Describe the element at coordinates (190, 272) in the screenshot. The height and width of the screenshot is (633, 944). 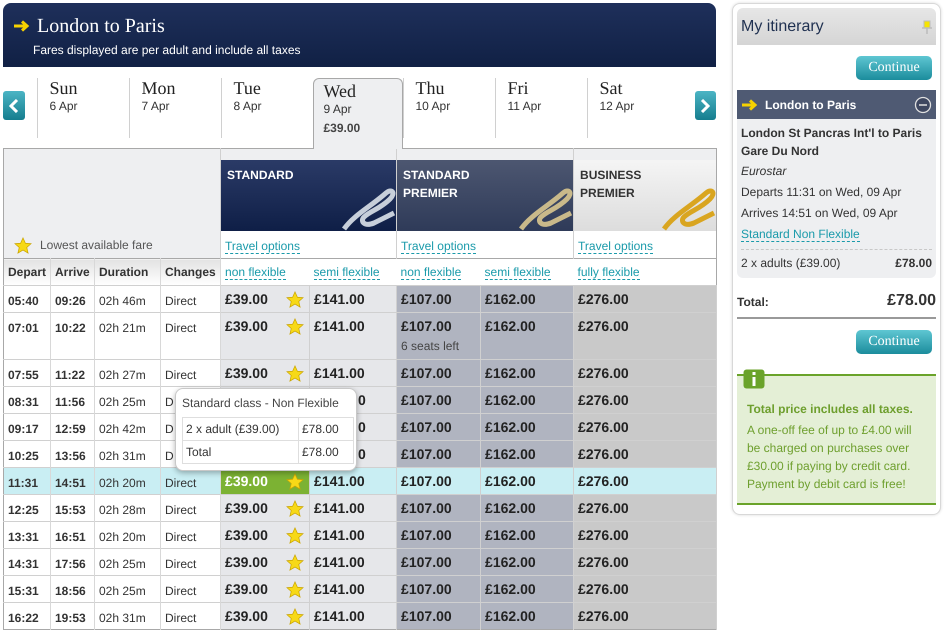
I see `column-header: Changes` at that location.